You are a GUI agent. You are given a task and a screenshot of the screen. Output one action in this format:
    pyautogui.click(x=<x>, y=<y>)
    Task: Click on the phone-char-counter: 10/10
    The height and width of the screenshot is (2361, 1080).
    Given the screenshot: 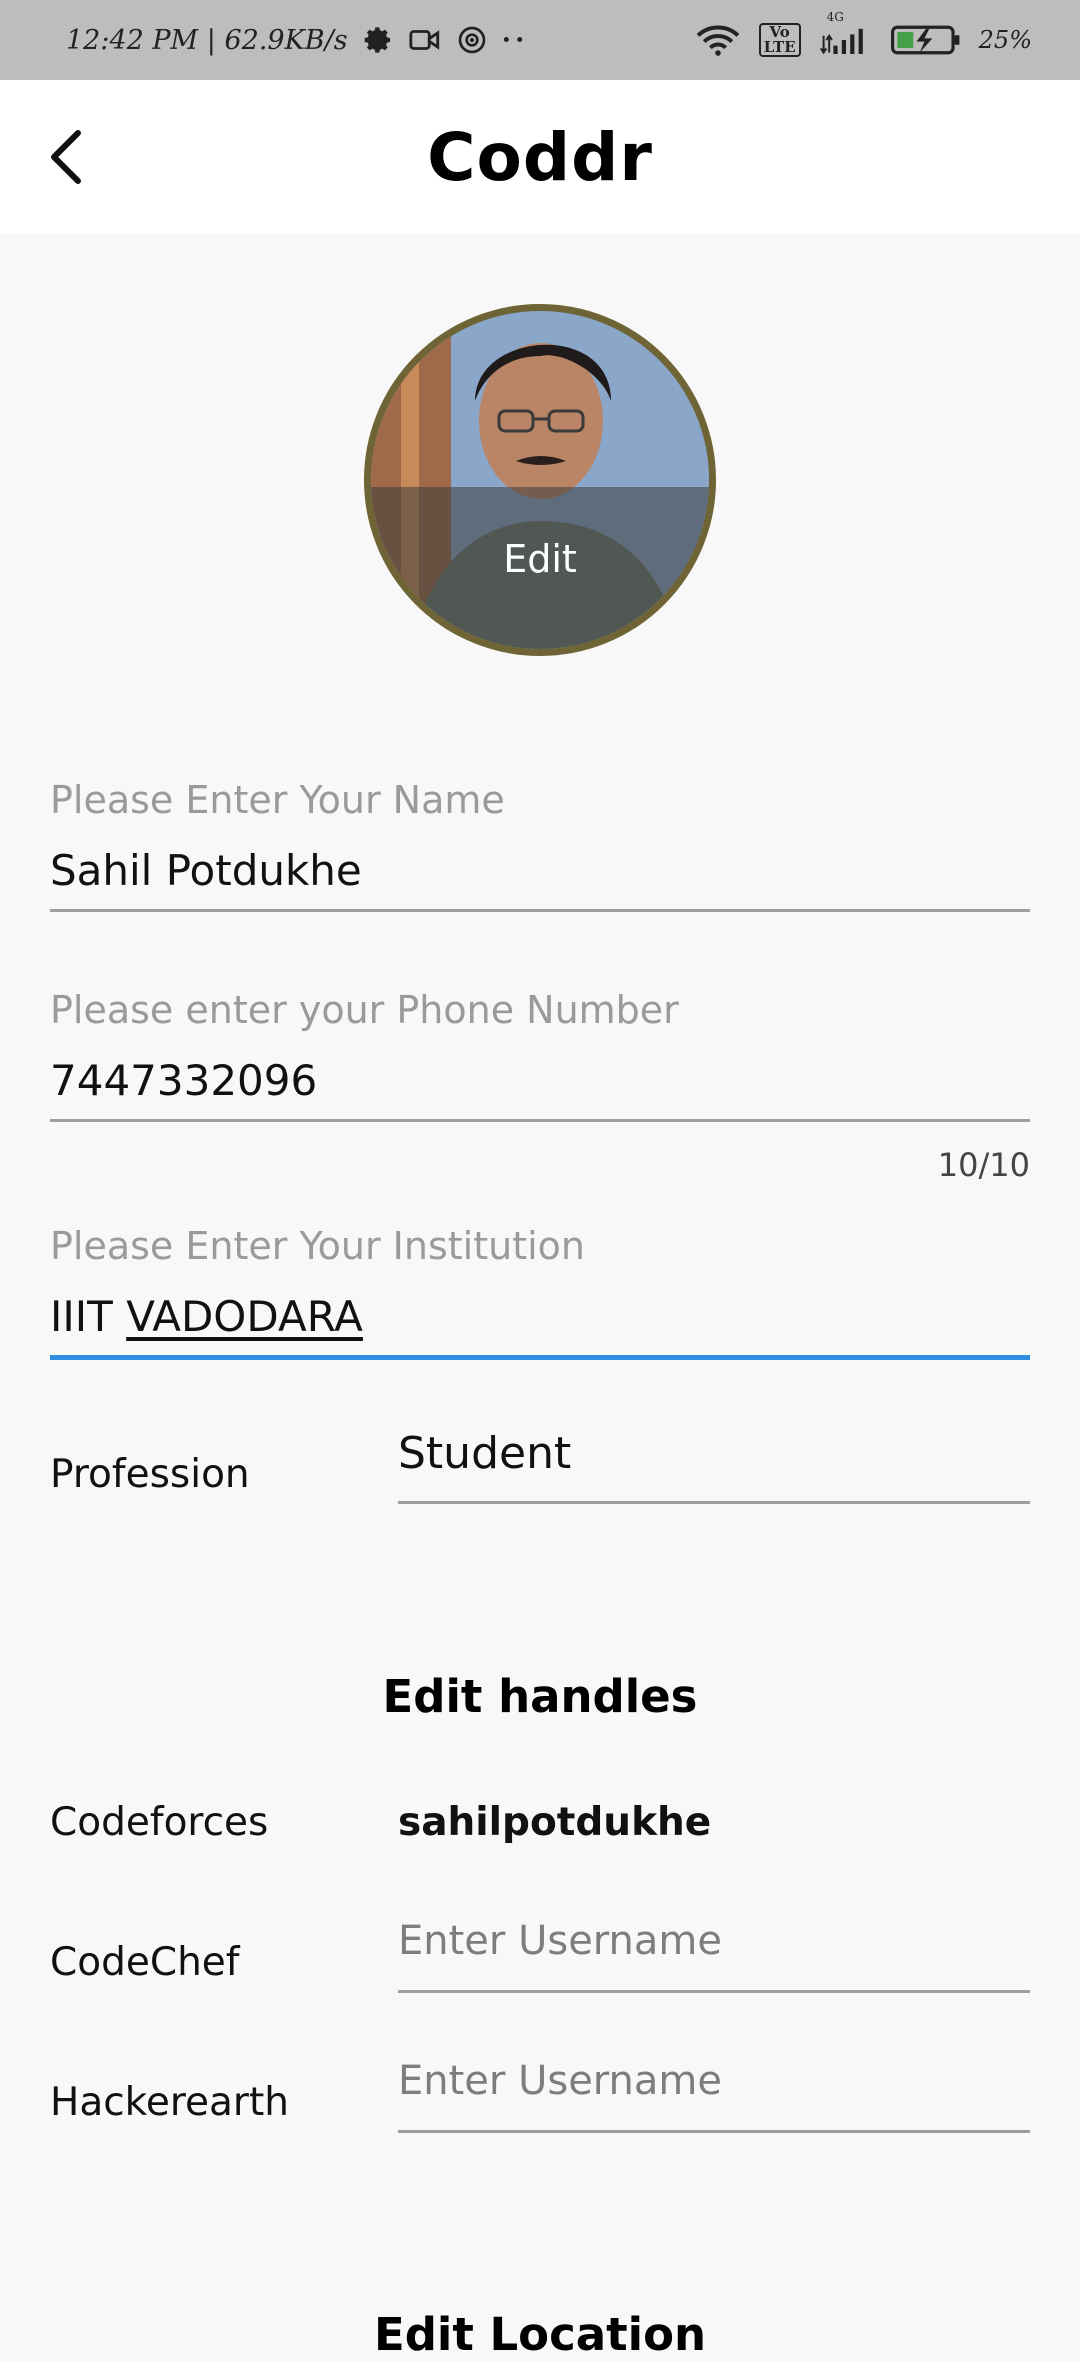 What is the action you would take?
    pyautogui.click(x=983, y=1165)
    